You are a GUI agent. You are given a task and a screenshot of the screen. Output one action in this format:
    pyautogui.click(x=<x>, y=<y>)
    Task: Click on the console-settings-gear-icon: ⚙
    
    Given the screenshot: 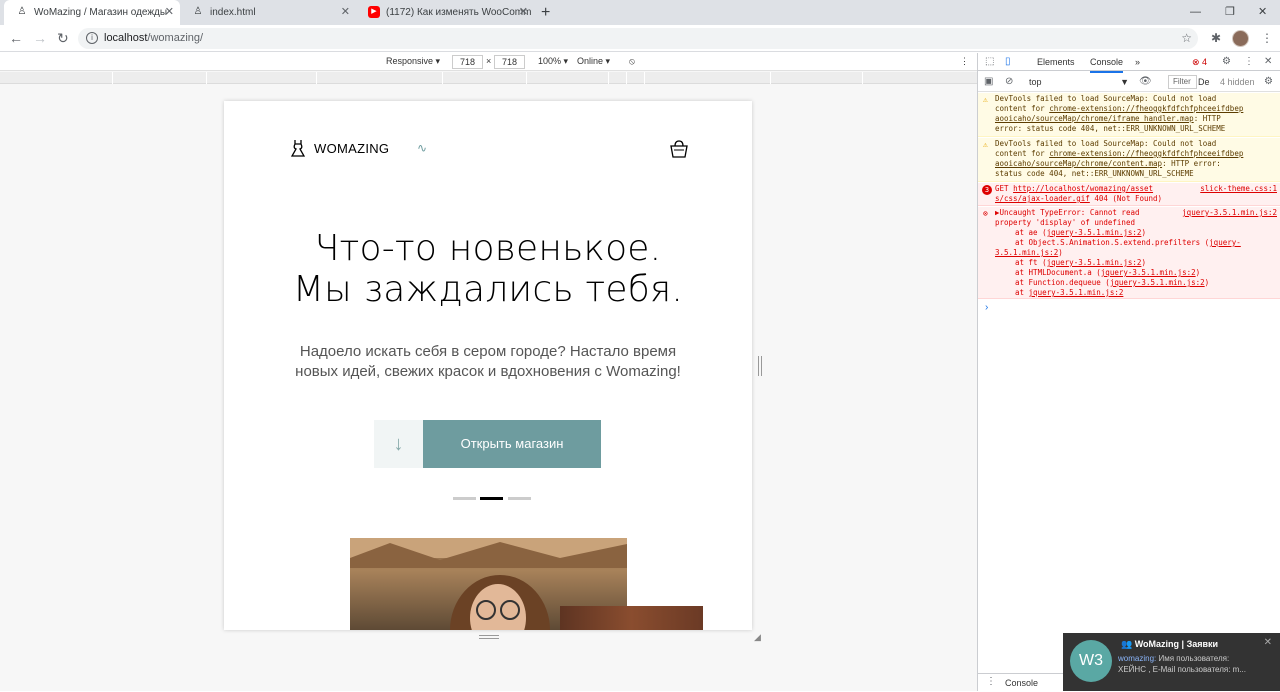 What is the action you would take?
    pyautogui.click(x=1268, y=82)
    